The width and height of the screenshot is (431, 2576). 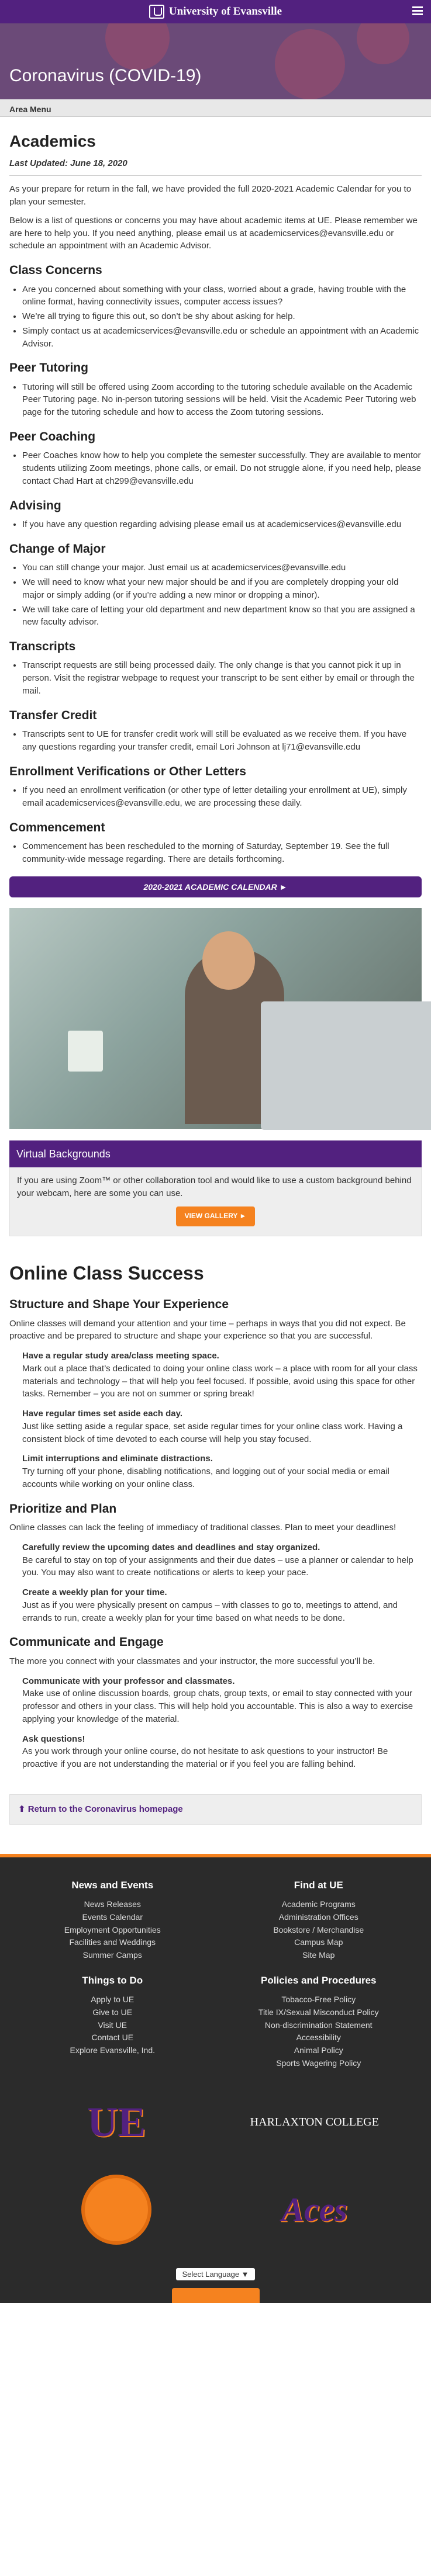 I want to click on tip-title: Have regular times set aside each day., so click(x=102, y=1414).